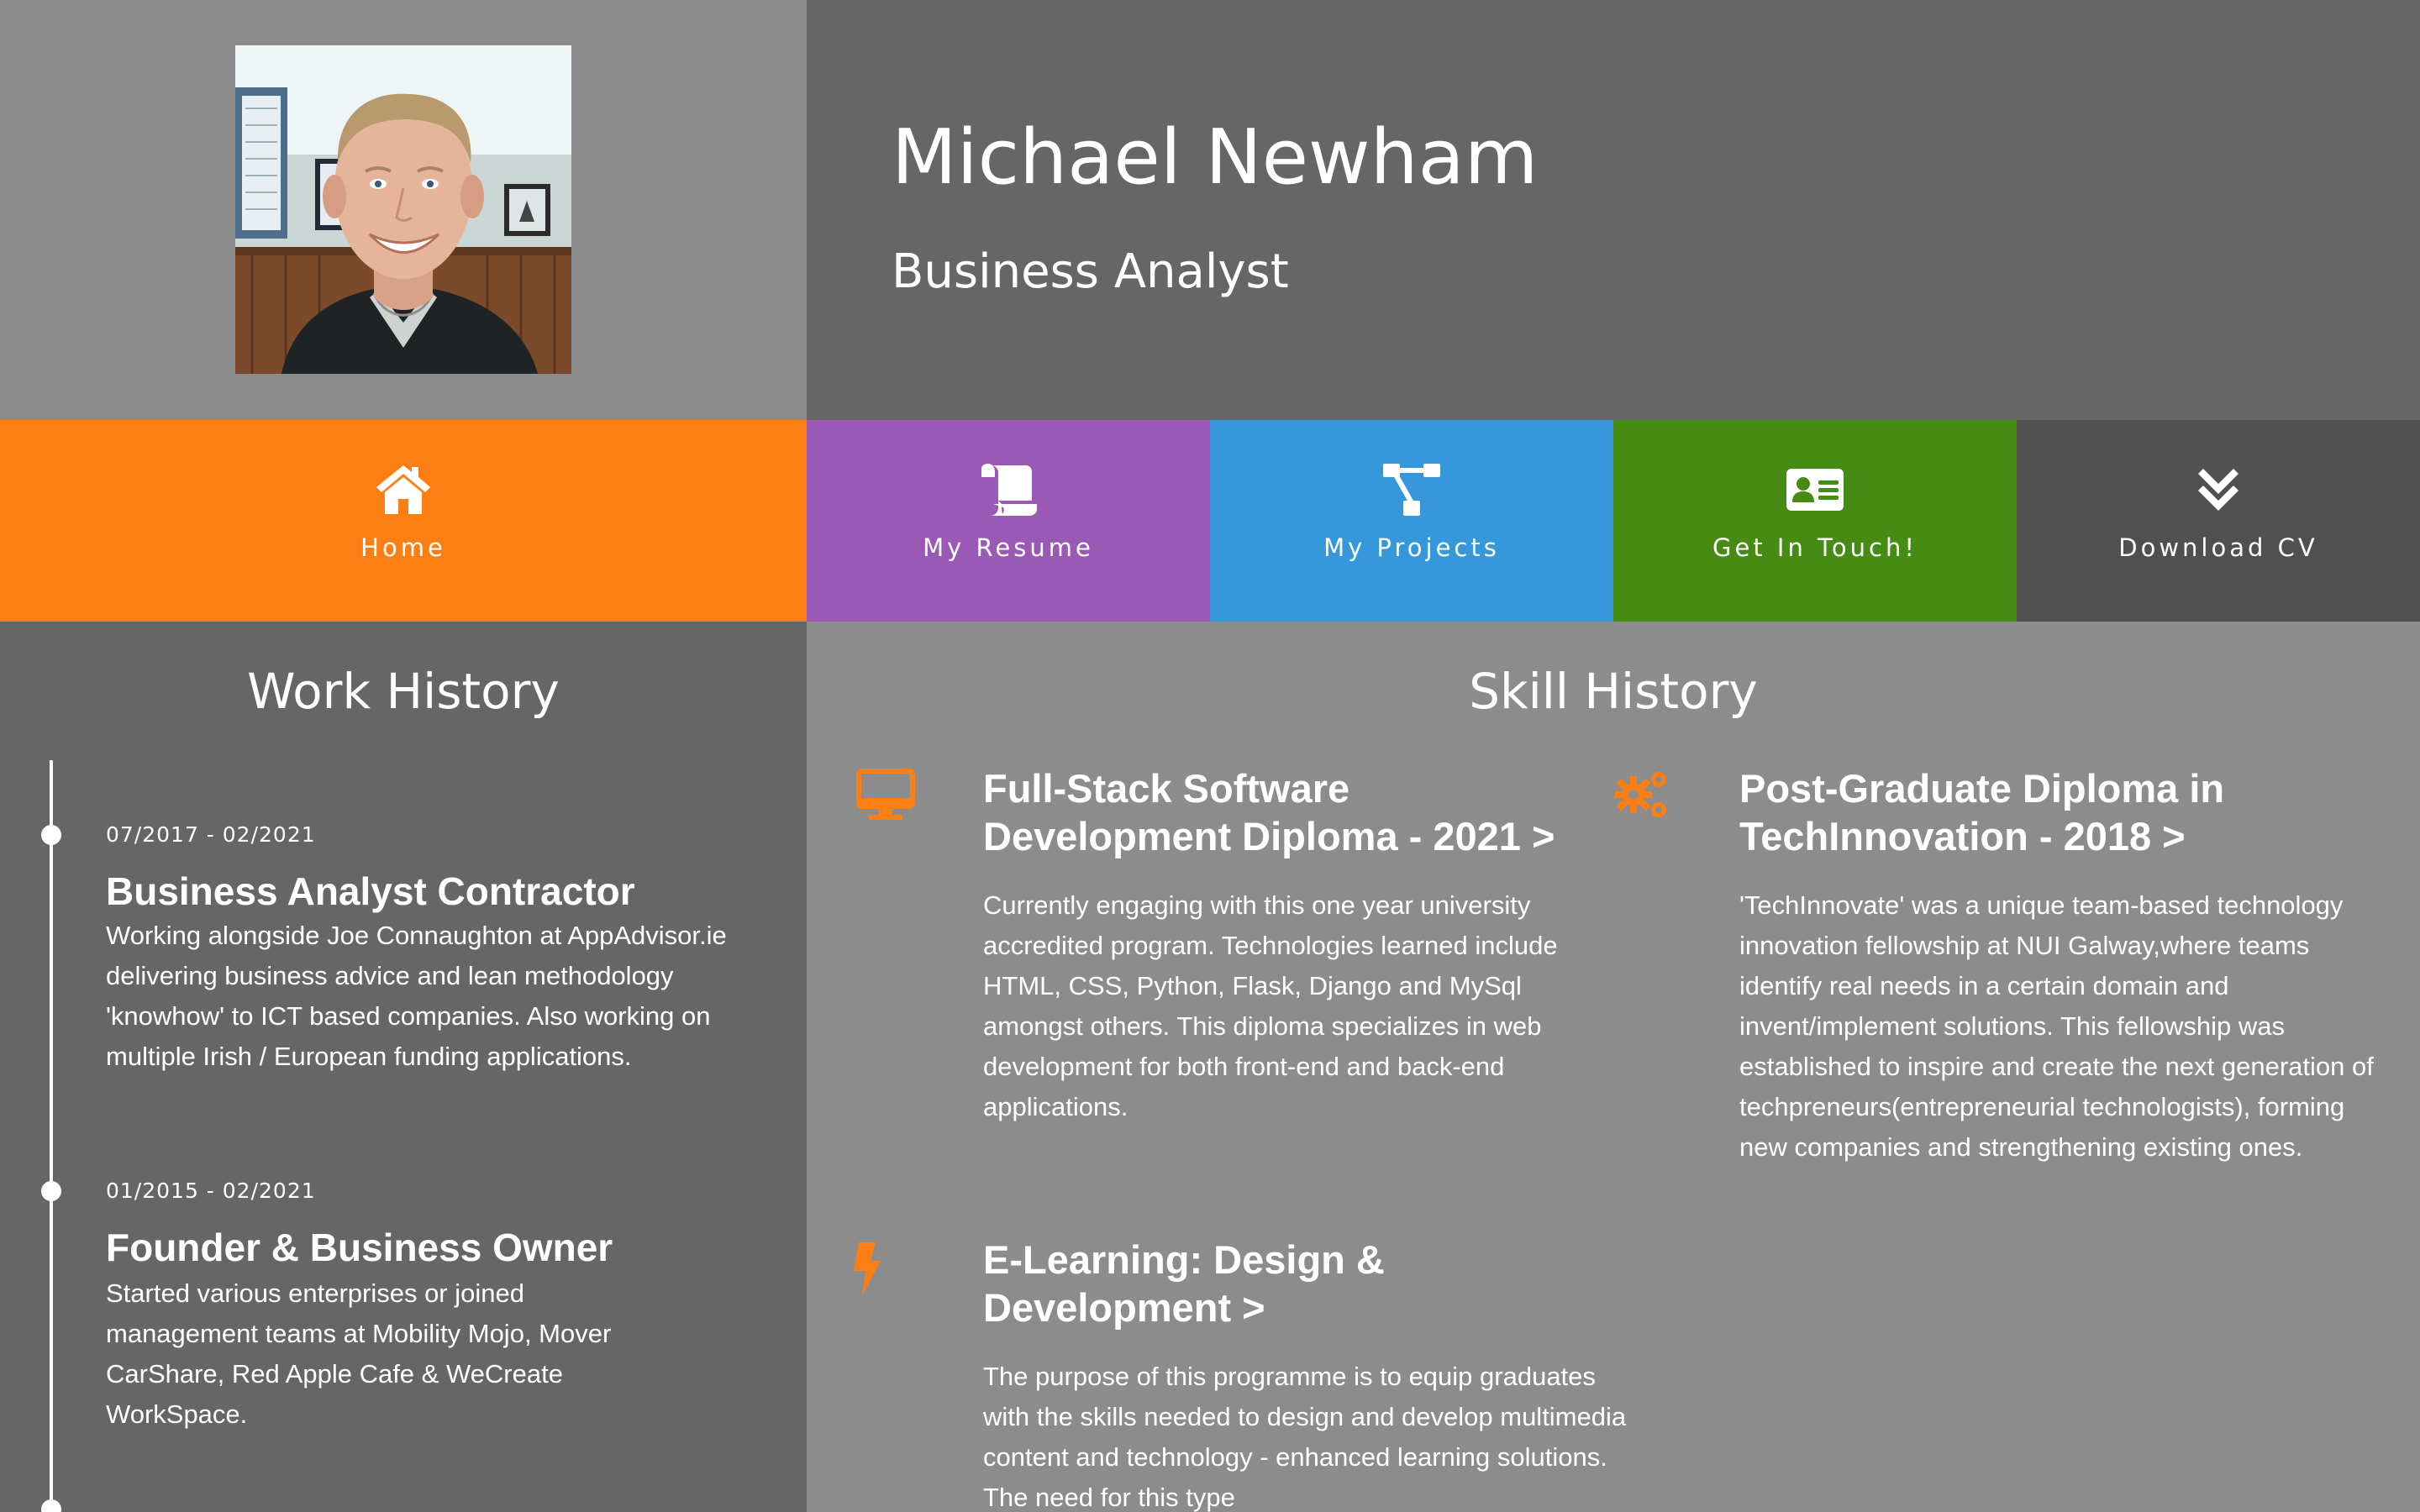 The height and width of the screenshot is (1512, 2420). Describe the element at coordinates (404, 489) in the screenshot. I see `home-icon` at that location.